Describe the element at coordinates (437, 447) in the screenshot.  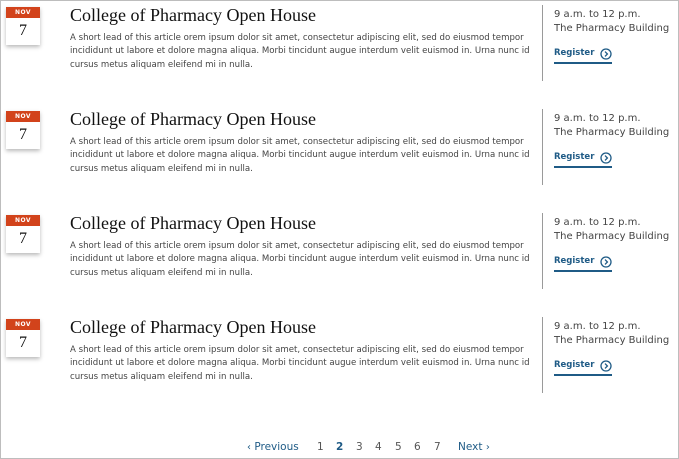
I see `page-link-7: 7` at that location.